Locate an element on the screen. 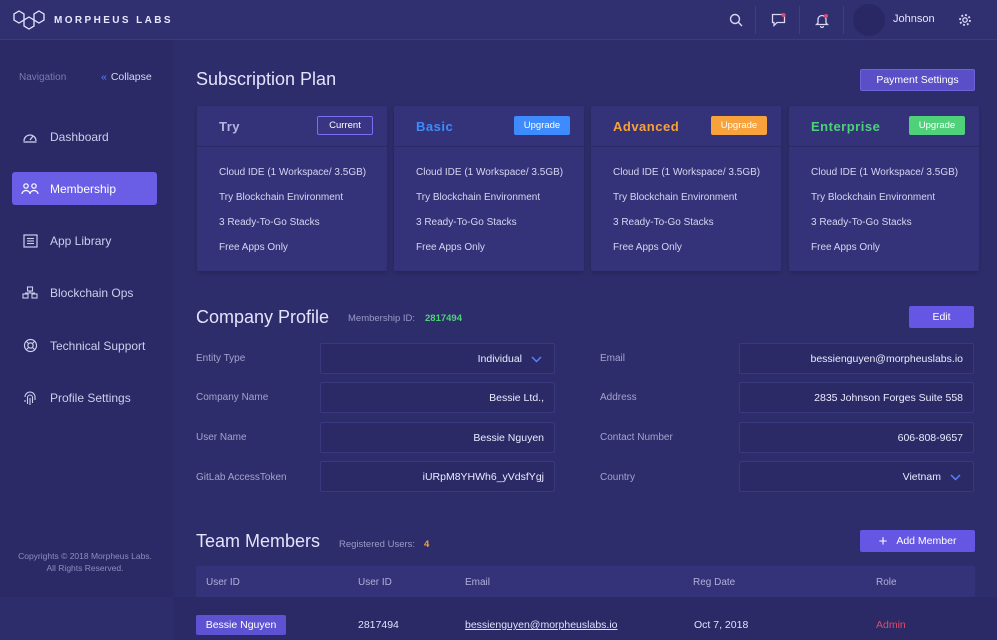 The width and height of the screenshot is (997, 640). sidebar-item-label: App Library is located at coordinates (81, 240).